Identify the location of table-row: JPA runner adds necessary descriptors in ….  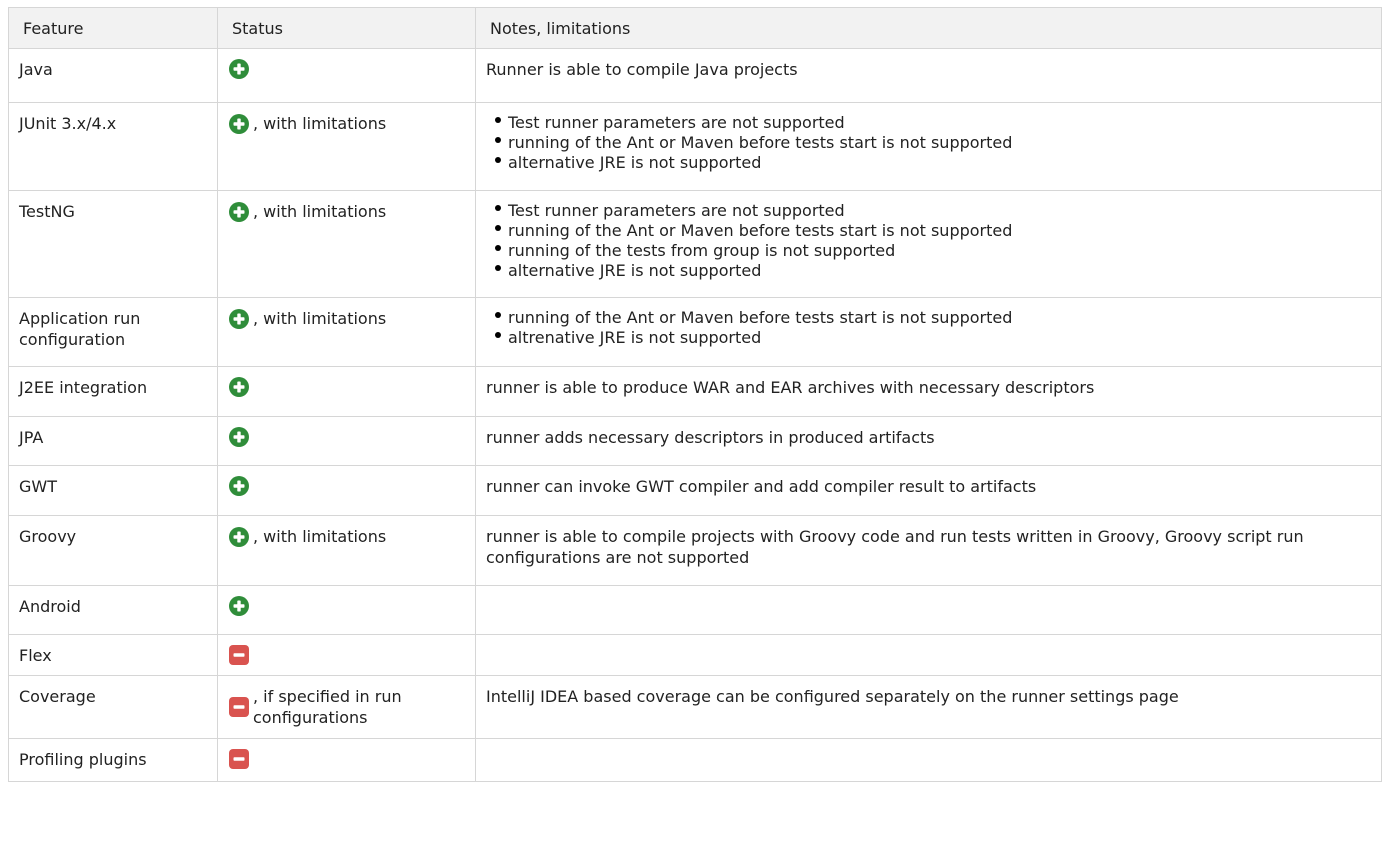
(695, 441).